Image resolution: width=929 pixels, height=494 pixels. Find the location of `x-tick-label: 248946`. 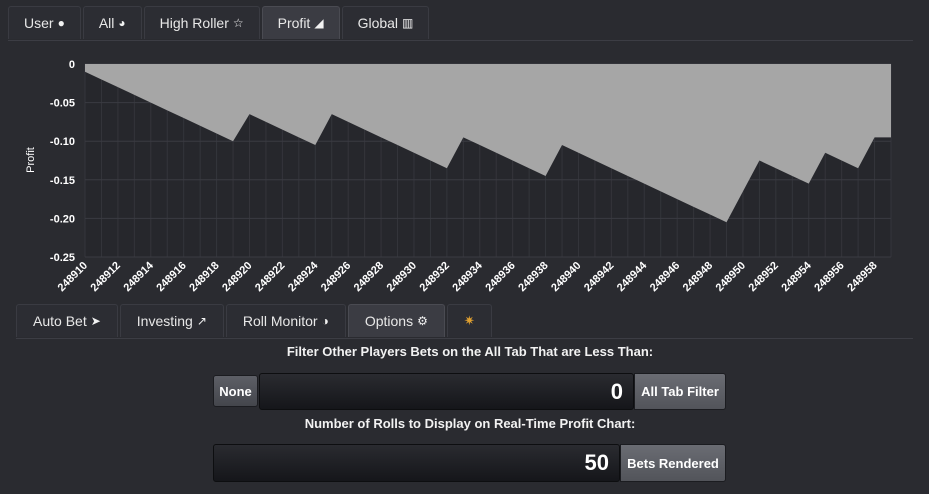

x-tick-label: 248946 is located at coordinates (665, 277).